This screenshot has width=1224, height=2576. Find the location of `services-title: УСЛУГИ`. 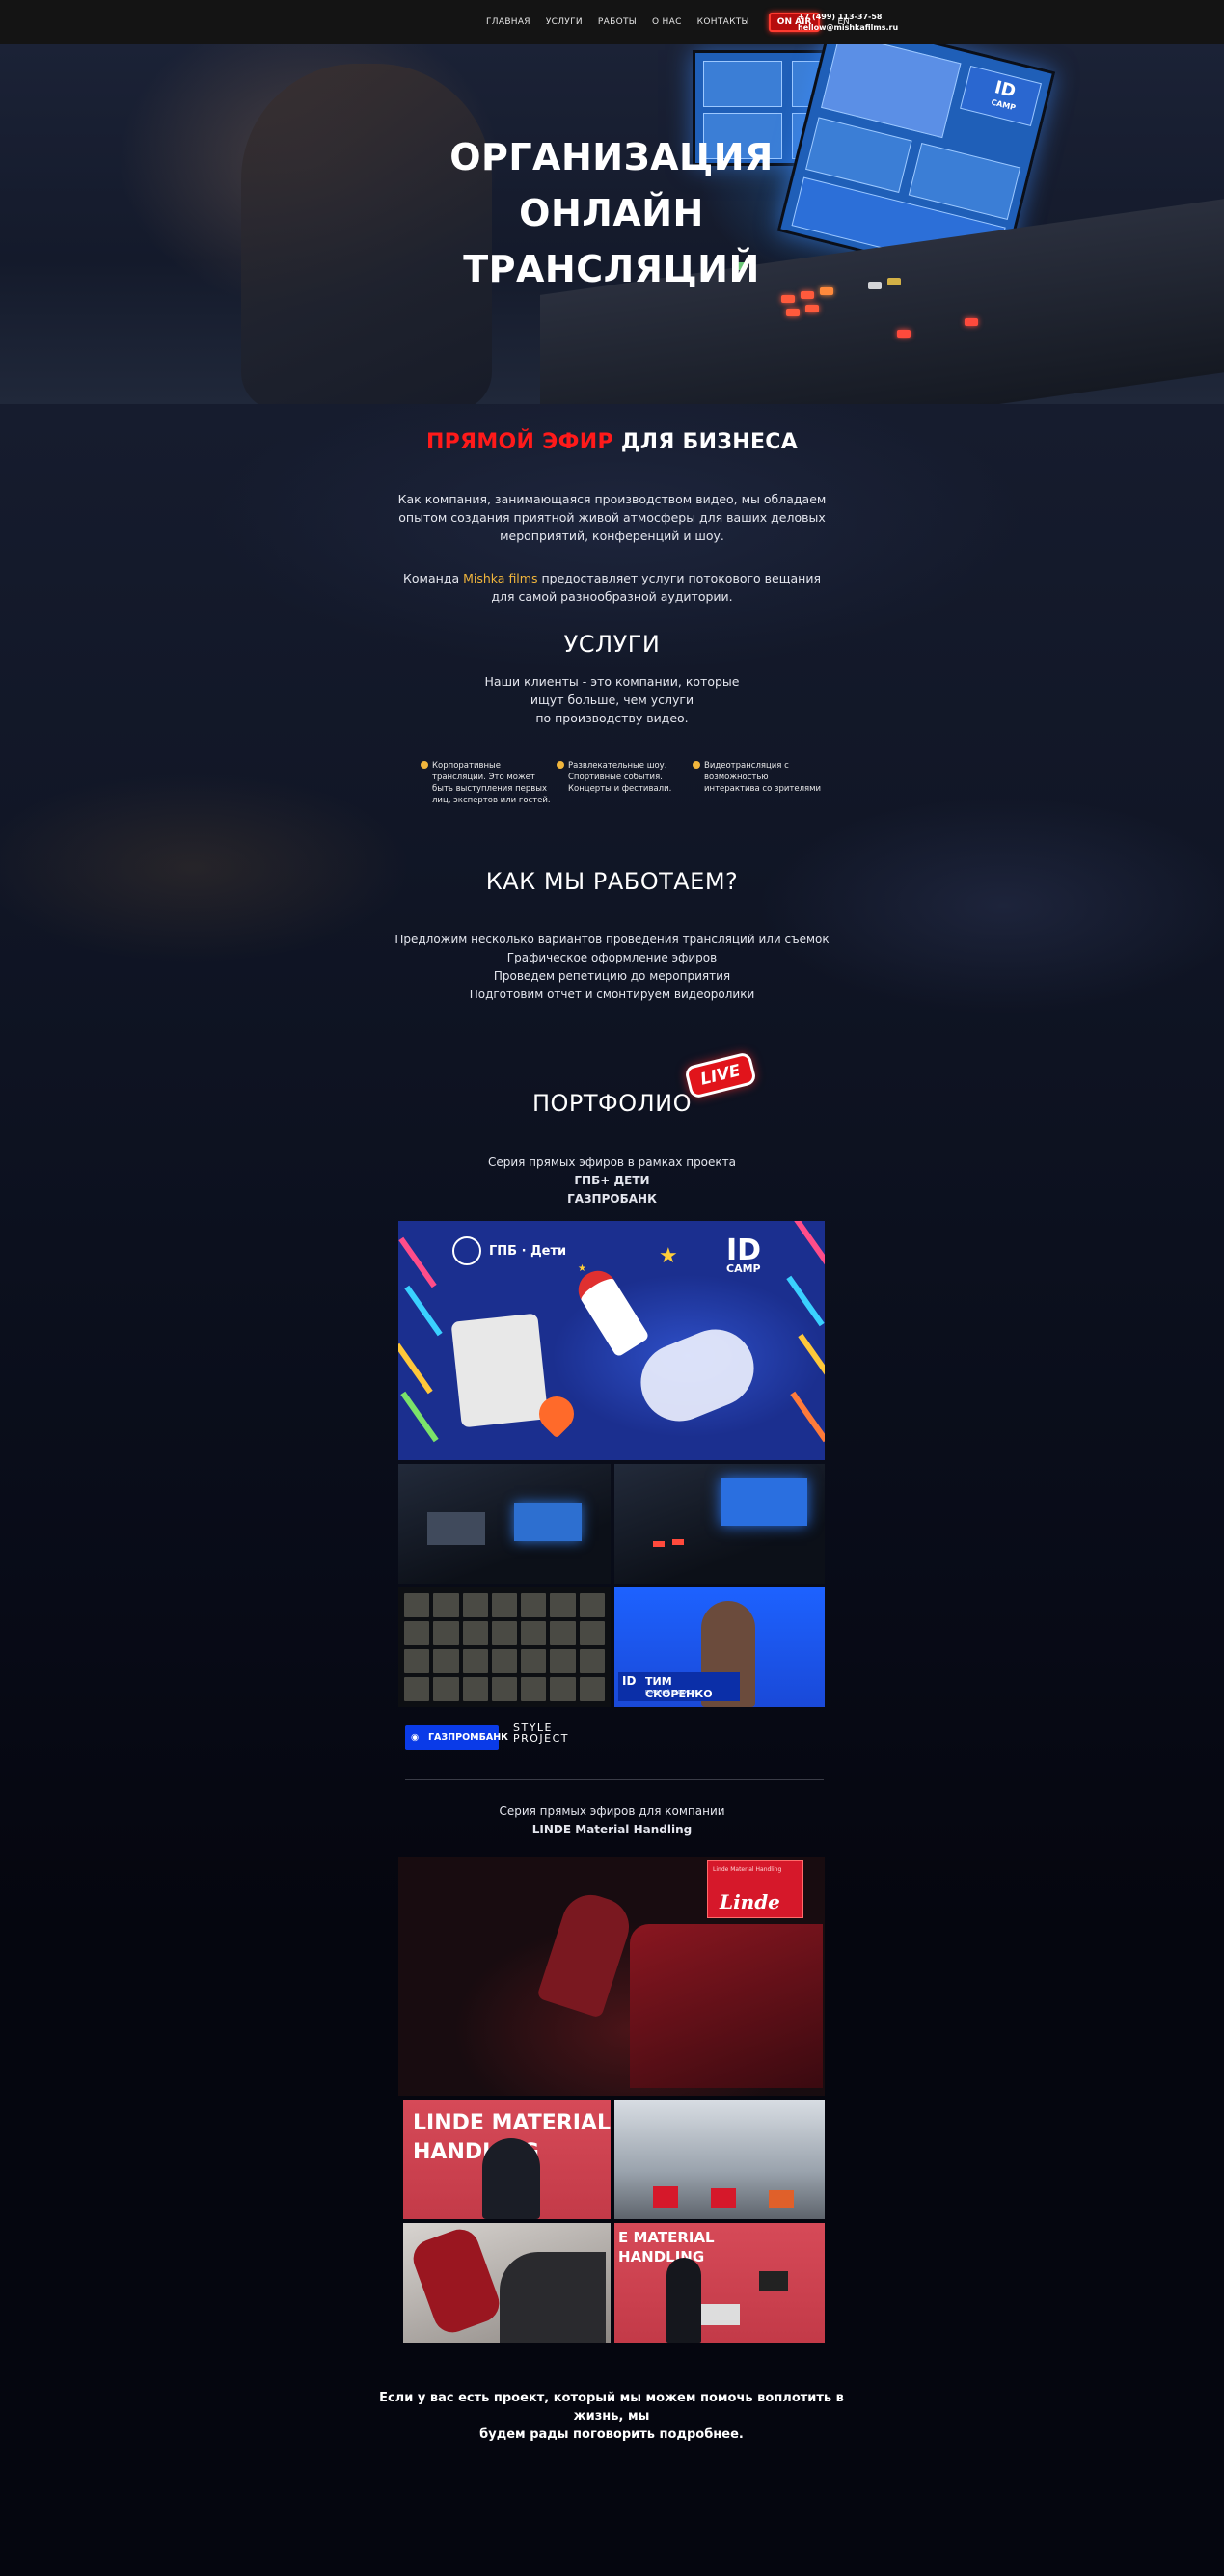

services-title: УСЛУГИ is located at coordinates (612, 644).